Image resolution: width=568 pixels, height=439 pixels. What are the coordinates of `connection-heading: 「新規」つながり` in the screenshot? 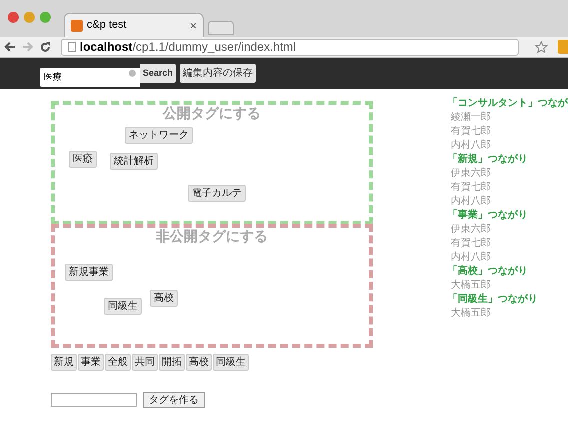 It's located at (488, 160).